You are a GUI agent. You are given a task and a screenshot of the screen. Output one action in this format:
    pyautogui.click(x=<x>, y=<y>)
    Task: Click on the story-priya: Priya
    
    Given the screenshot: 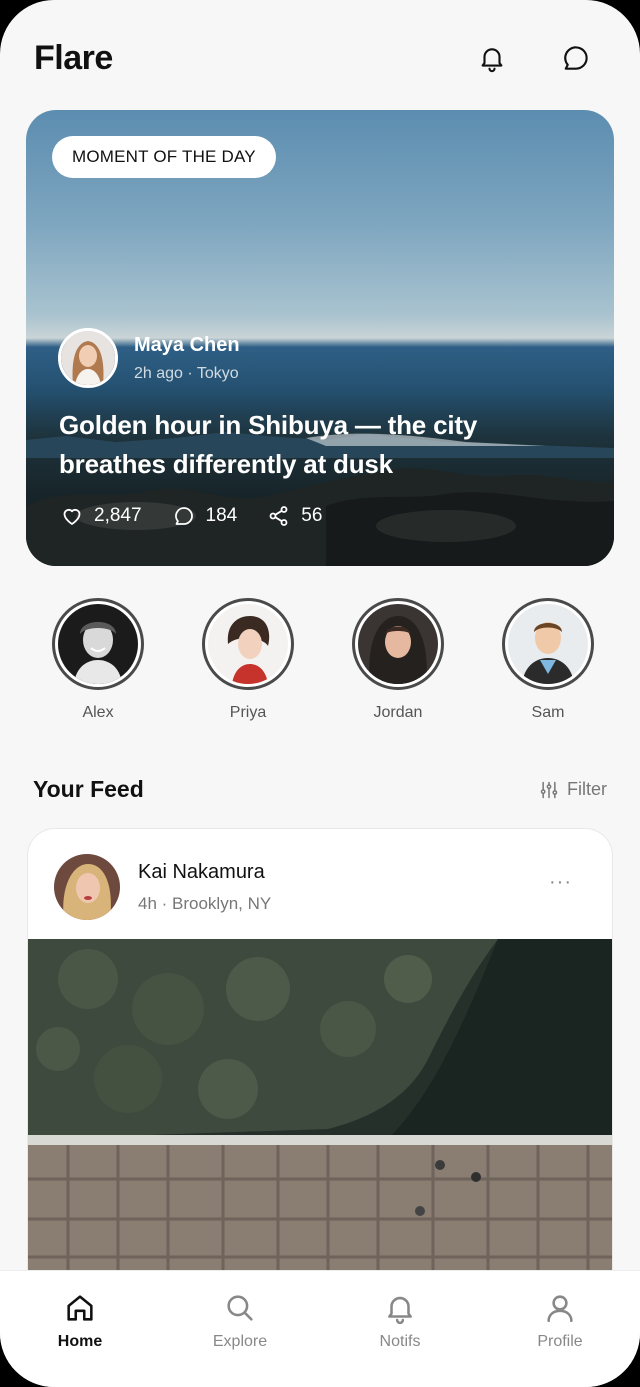 What is the action you would take?
    pyautogui.click(x=248, y=660)
    